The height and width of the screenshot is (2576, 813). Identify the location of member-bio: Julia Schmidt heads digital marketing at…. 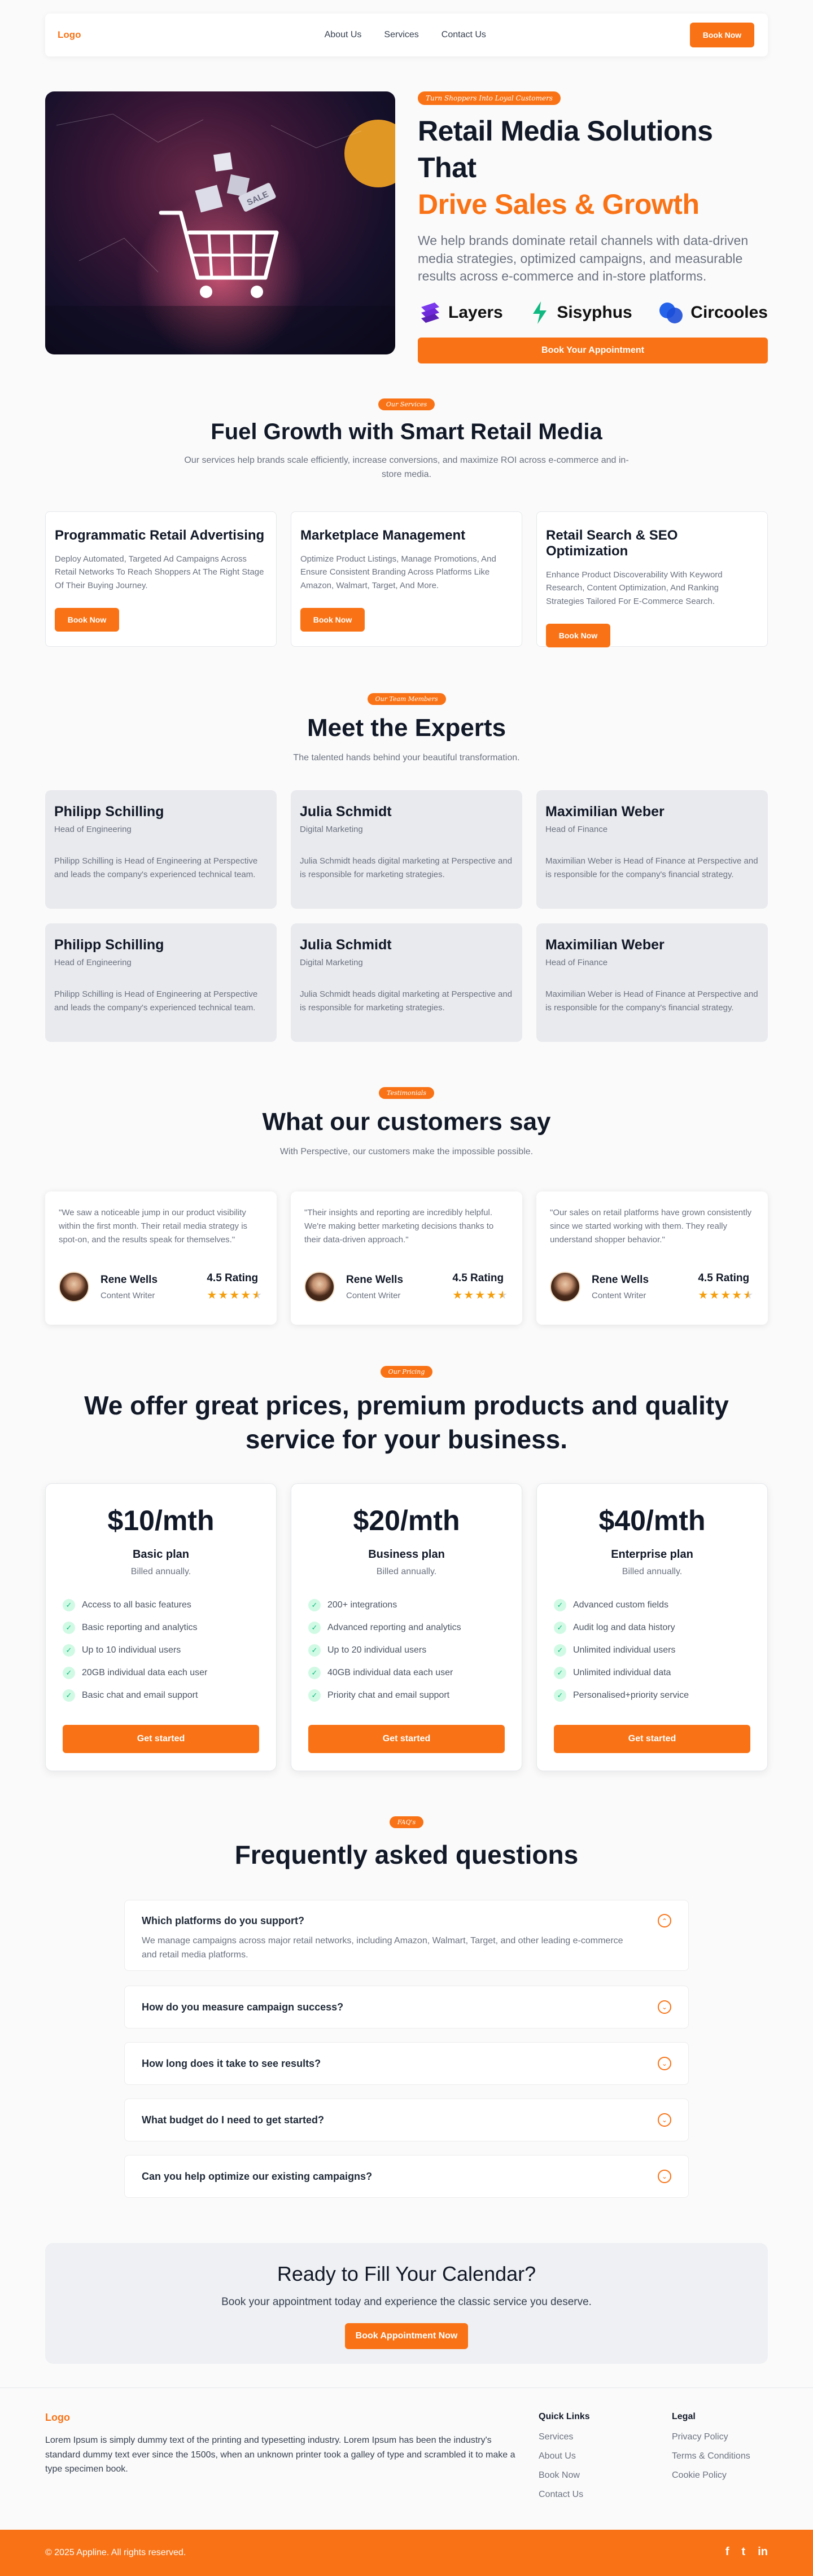
(406, 1001).